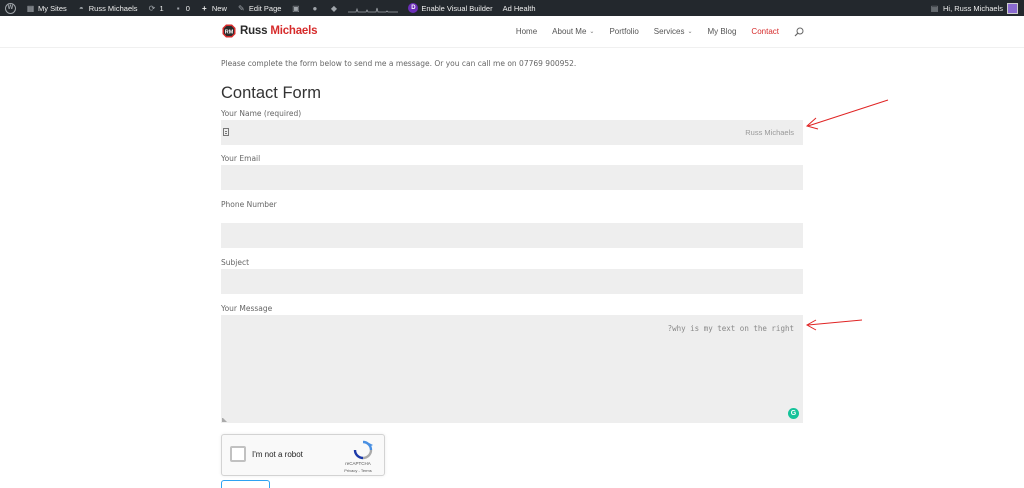 This screenshot has width=1024, height=488. What do you see at coordinates (261, 113) in the screenshot?
I see `name-label: Your Name (required)` at bounding box center [261, 113].